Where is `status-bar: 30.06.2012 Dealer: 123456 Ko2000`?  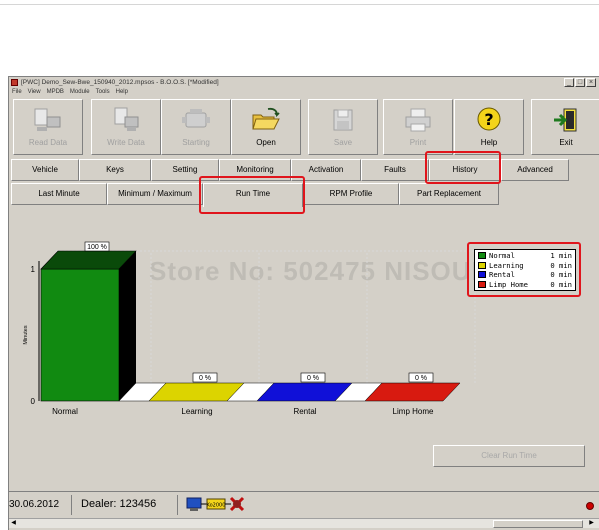
status-bar: 30.06.2012 Dealer: 123456 Ko2000 is located at coordinates (304, 504).